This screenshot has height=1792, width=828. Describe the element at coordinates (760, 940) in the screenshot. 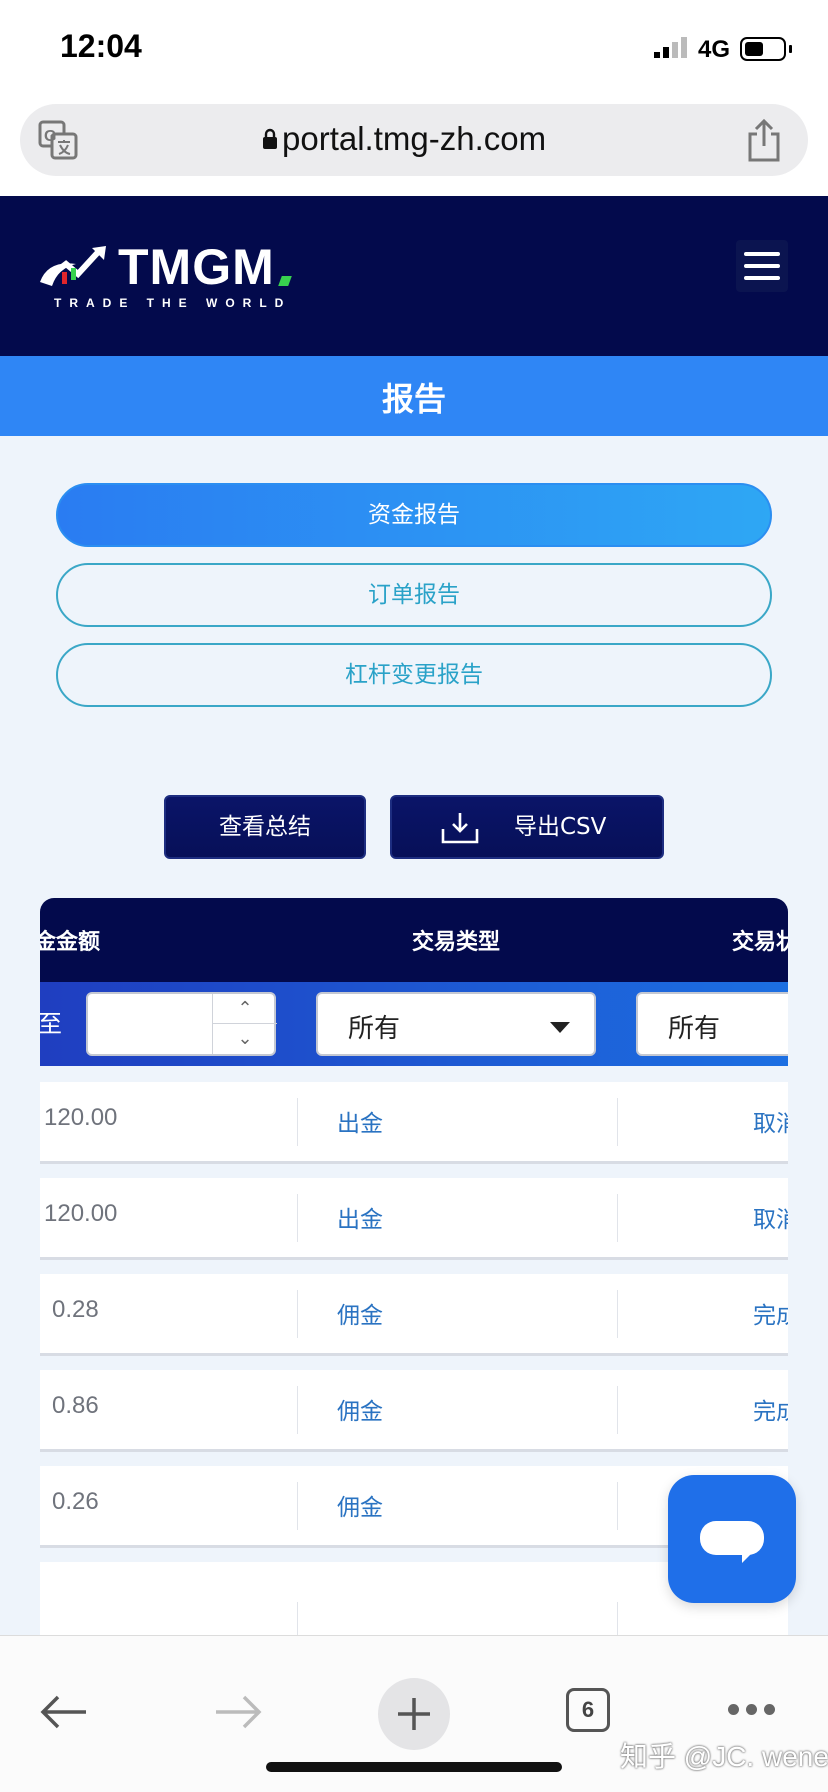

I see `column-header-status: 交易状` at that location.